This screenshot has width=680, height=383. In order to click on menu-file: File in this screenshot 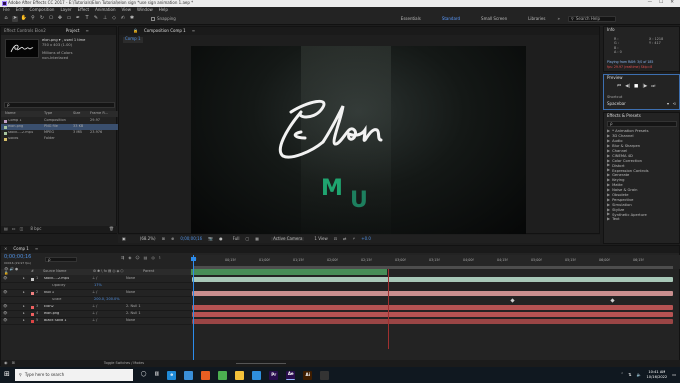, I will do `click(6, 9)`.